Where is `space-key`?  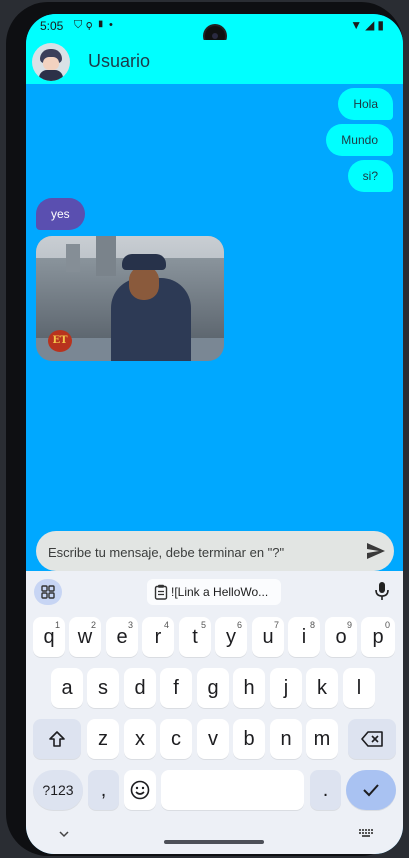
space-key is located at coordinates (232, 790).